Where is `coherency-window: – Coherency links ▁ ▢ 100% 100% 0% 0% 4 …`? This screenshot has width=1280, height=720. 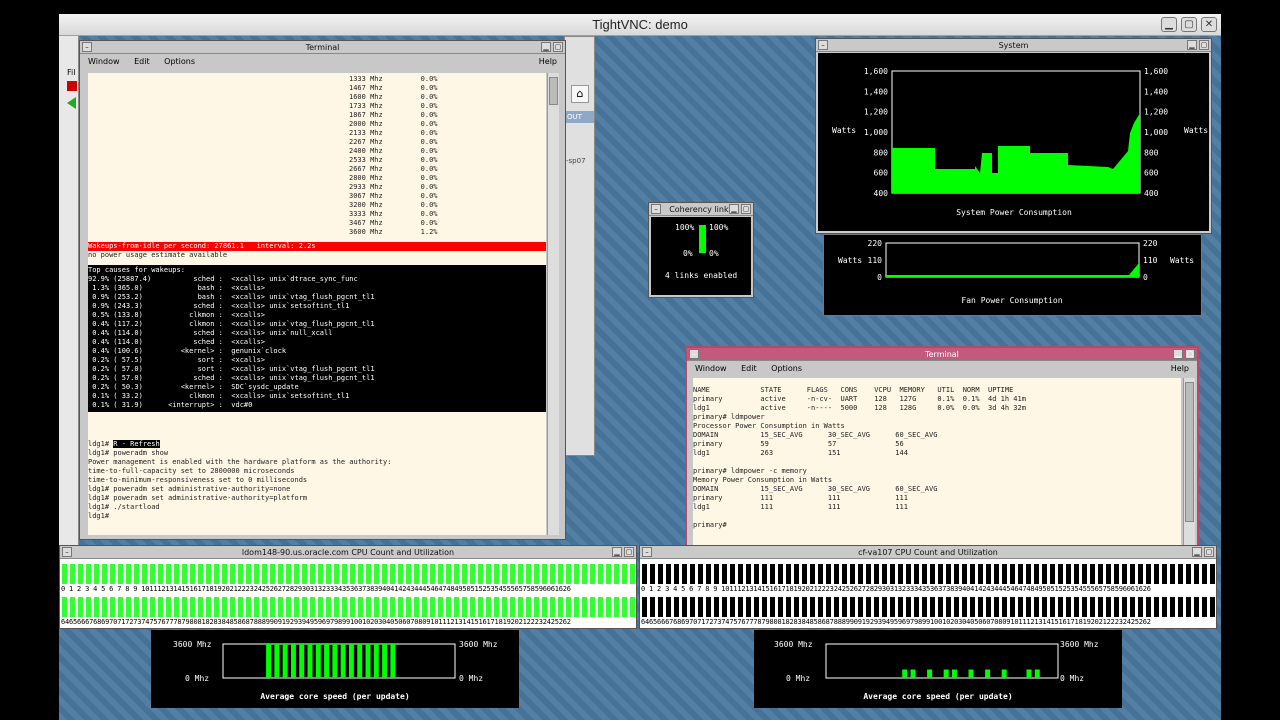
coherency-window: – Coherency links ▁ ▢ 100% 100% 0% 0% 4 … is located at coordinates (701, 250).